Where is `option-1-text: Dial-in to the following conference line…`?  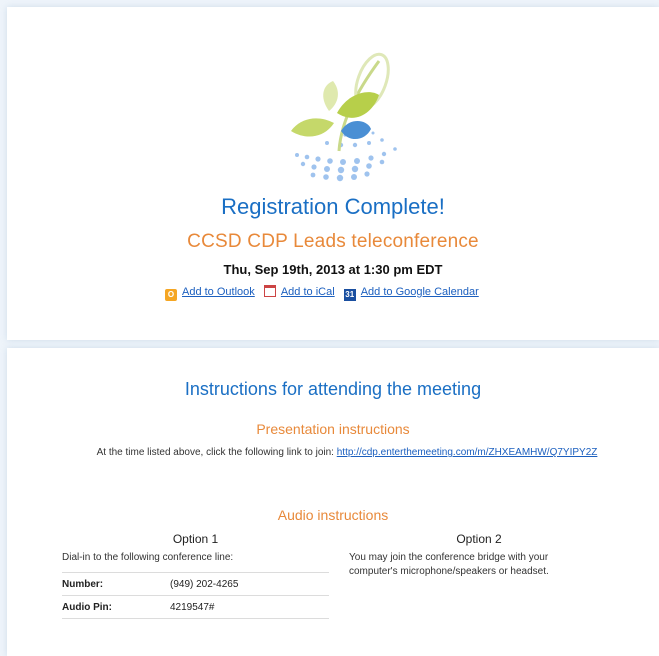
option-1-text: Dial-in to the following conference line… is located at coordinates (148, 557).